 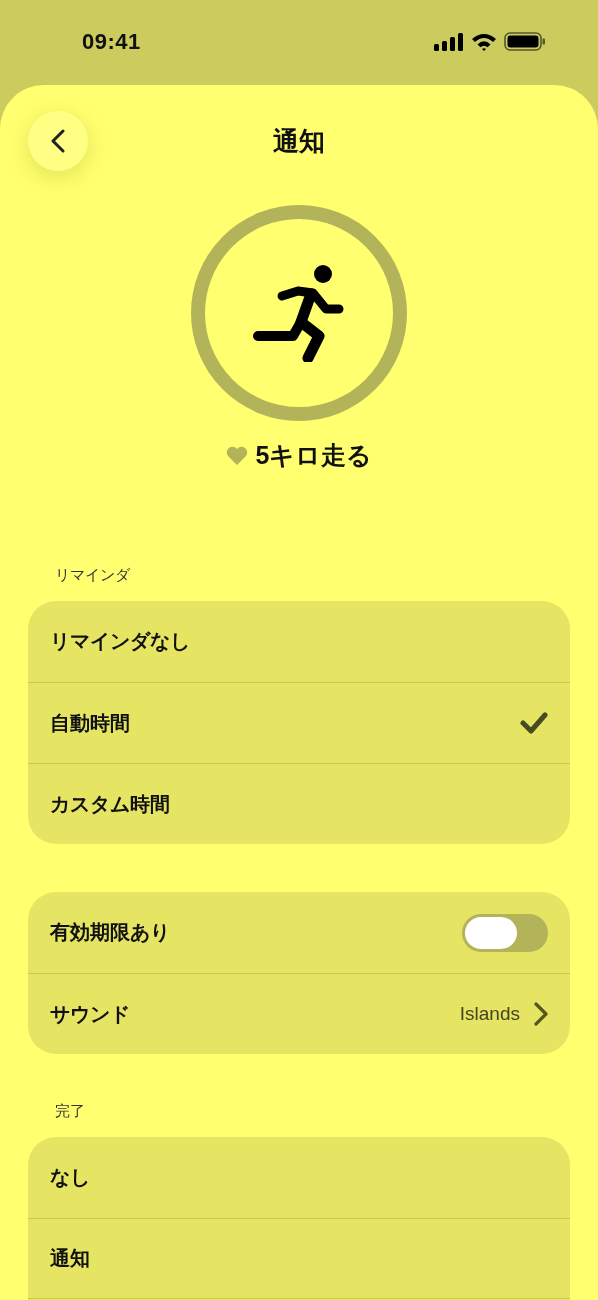 What do you see at coordinates (299, 803) in the screenshot?
I see `option-row: カスタム時間` at bounding box center [299, 803].